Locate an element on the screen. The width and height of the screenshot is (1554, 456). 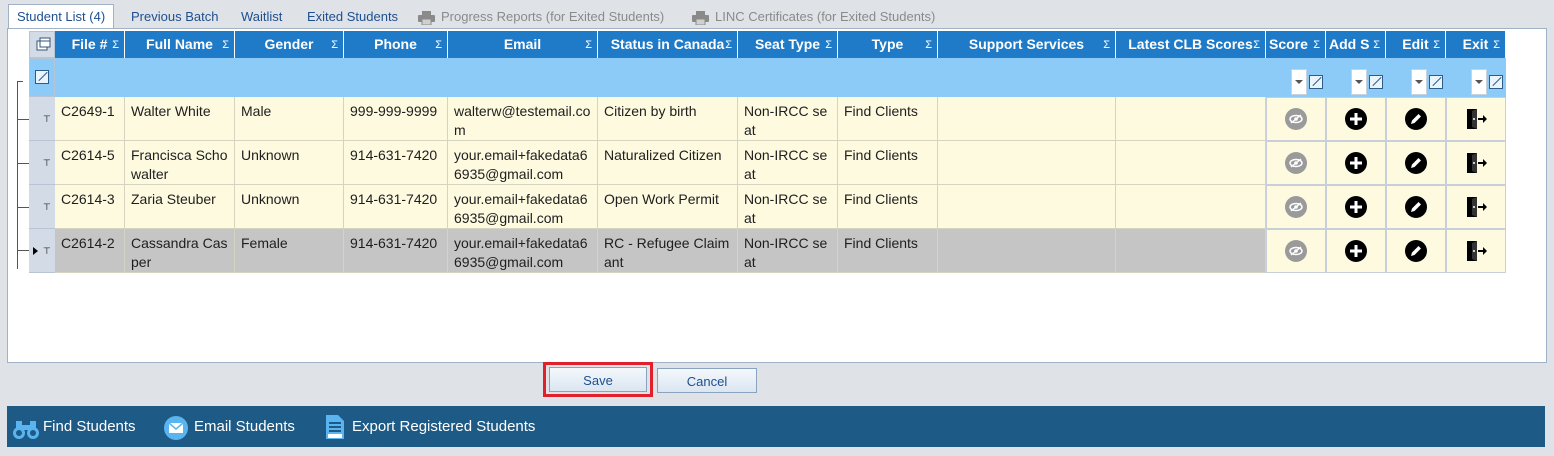
cell-status: Citizen by birth is located at coordinates (668, 119).